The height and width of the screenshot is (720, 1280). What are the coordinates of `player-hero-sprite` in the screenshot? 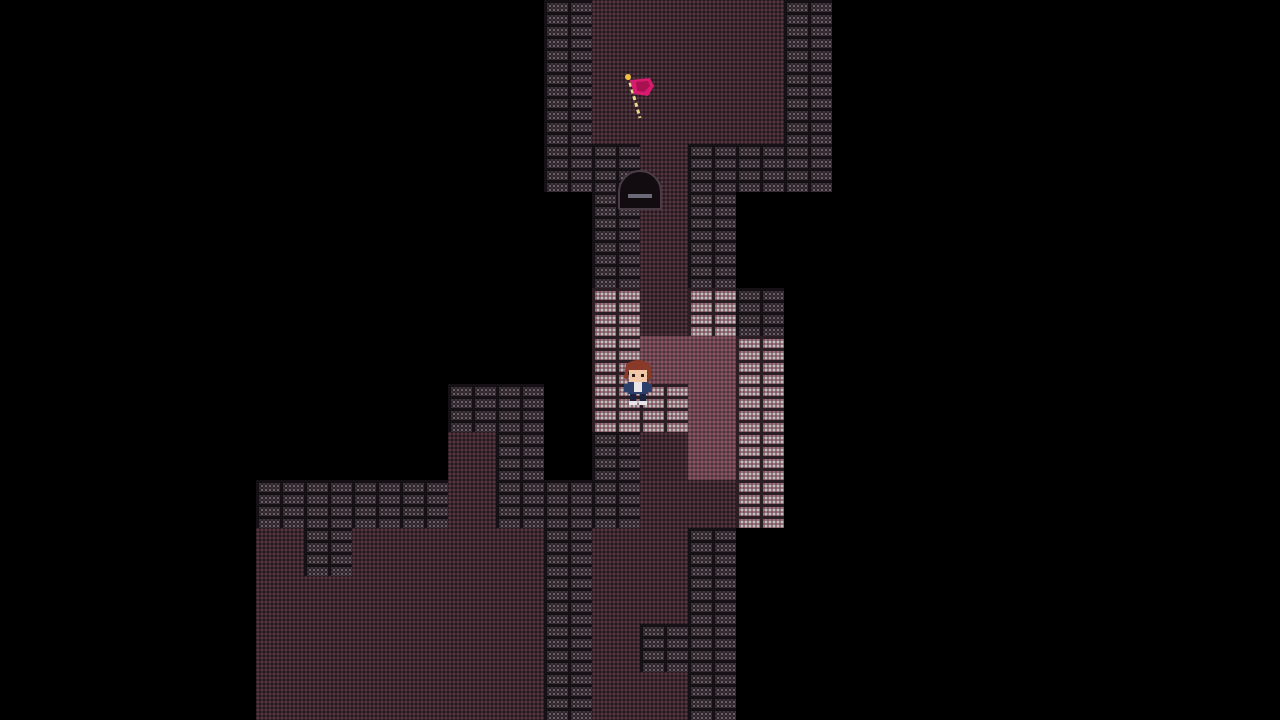 It's located at (638, 382).